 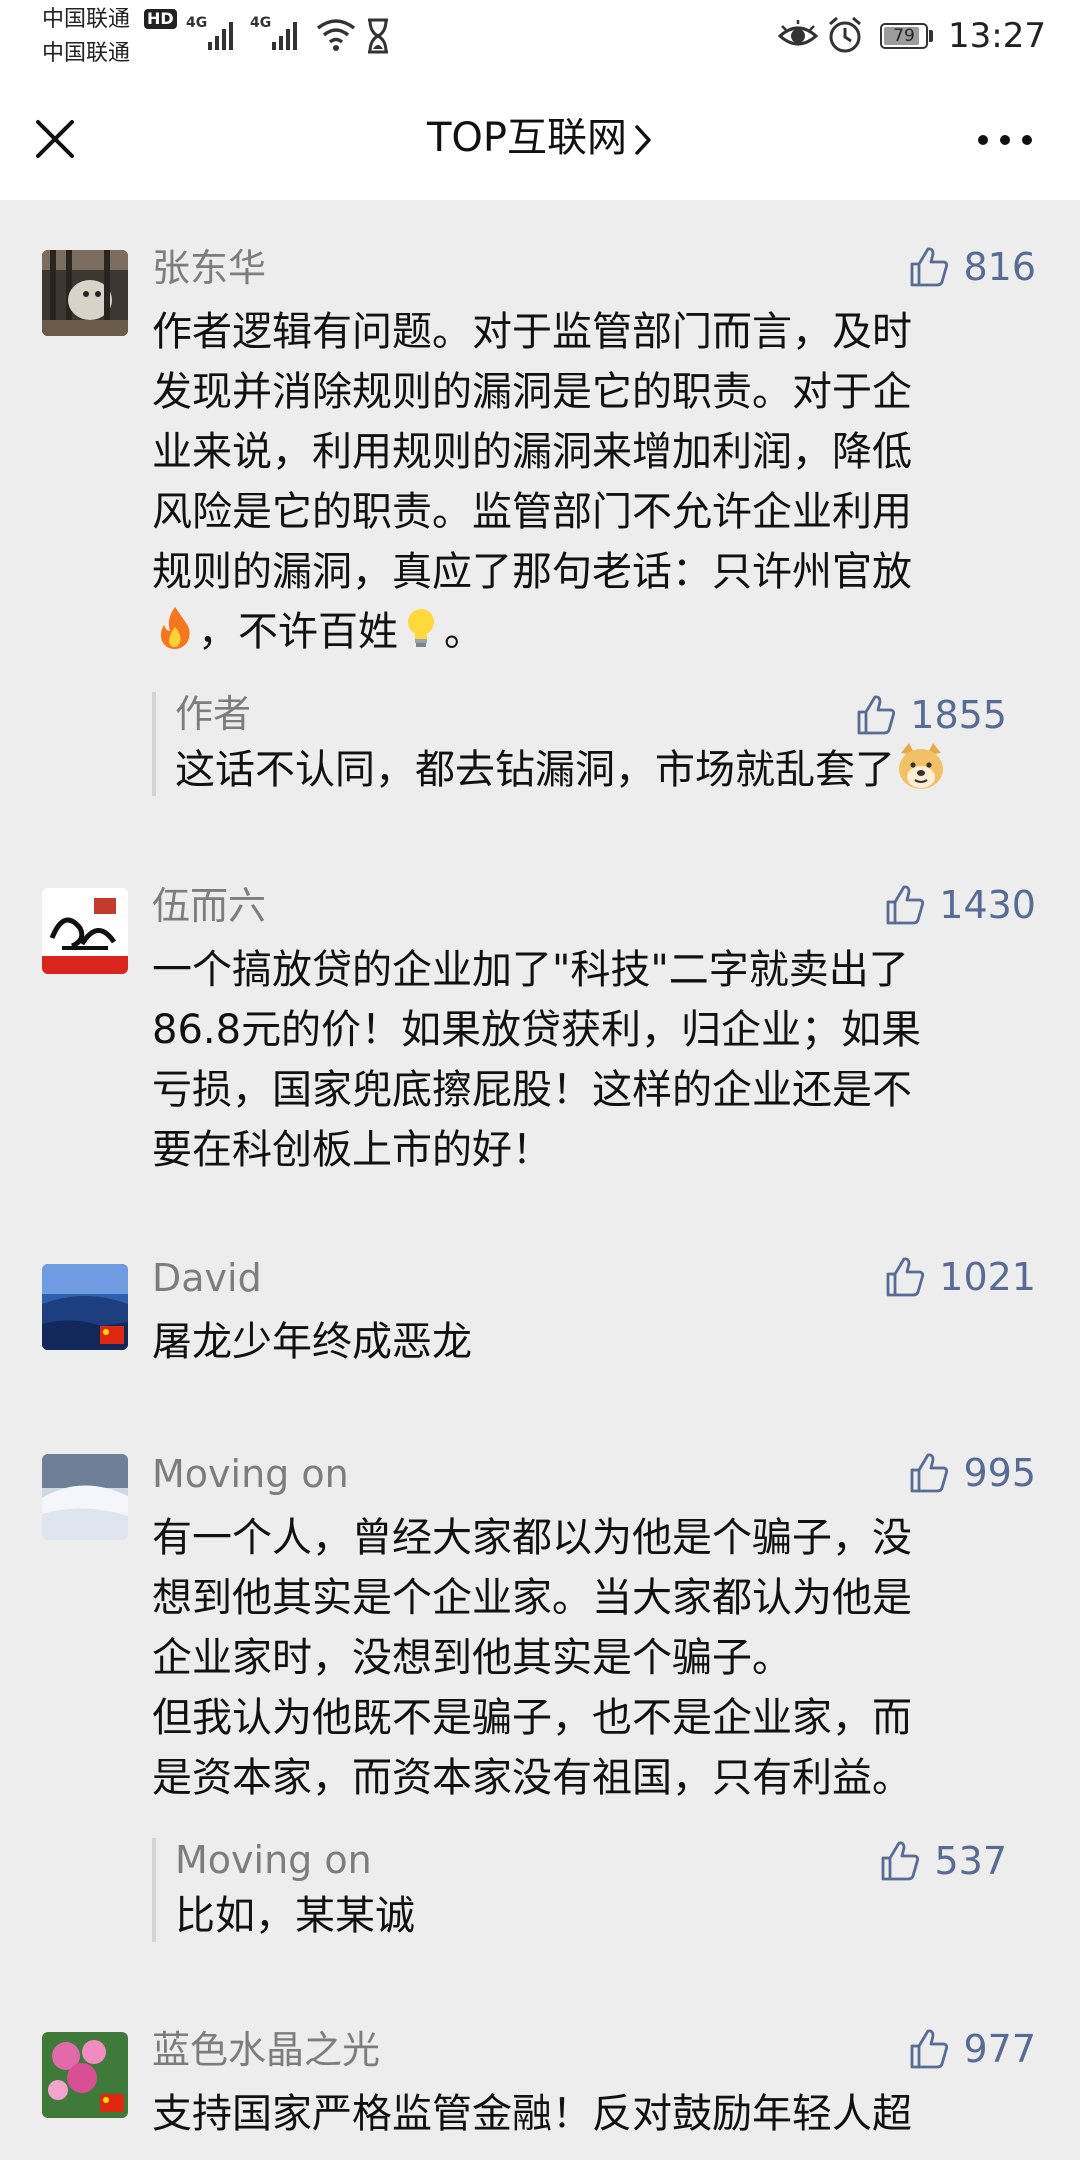 What do you see at coordinates (421, 628) in the screenshot?
I see `lightbulb-emoji-icon` at bounding box center [421, 628].